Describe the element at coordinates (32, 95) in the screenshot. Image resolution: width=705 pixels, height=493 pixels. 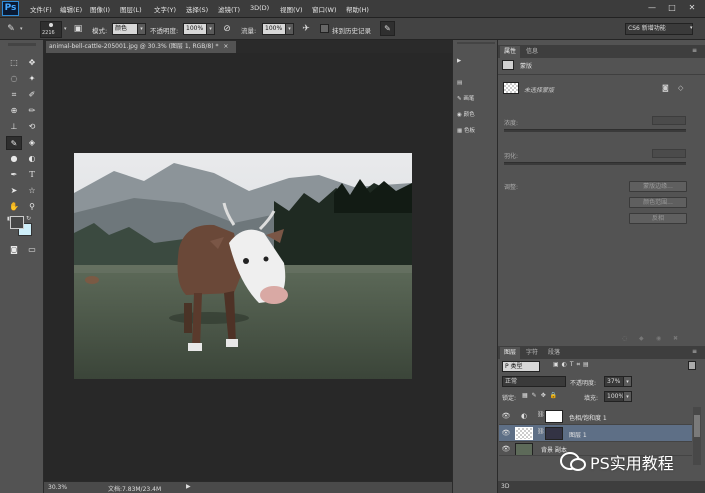
I see `eyedropper-tool-icon: ✐` at that location.